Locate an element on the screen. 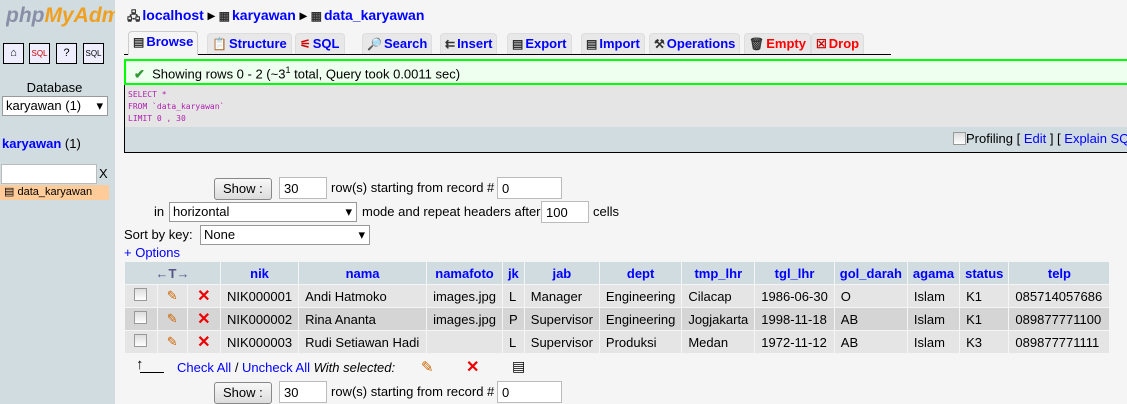 This screenshot has height=404, width=1127. help-icon: ? is located at coordinates (66, 53).